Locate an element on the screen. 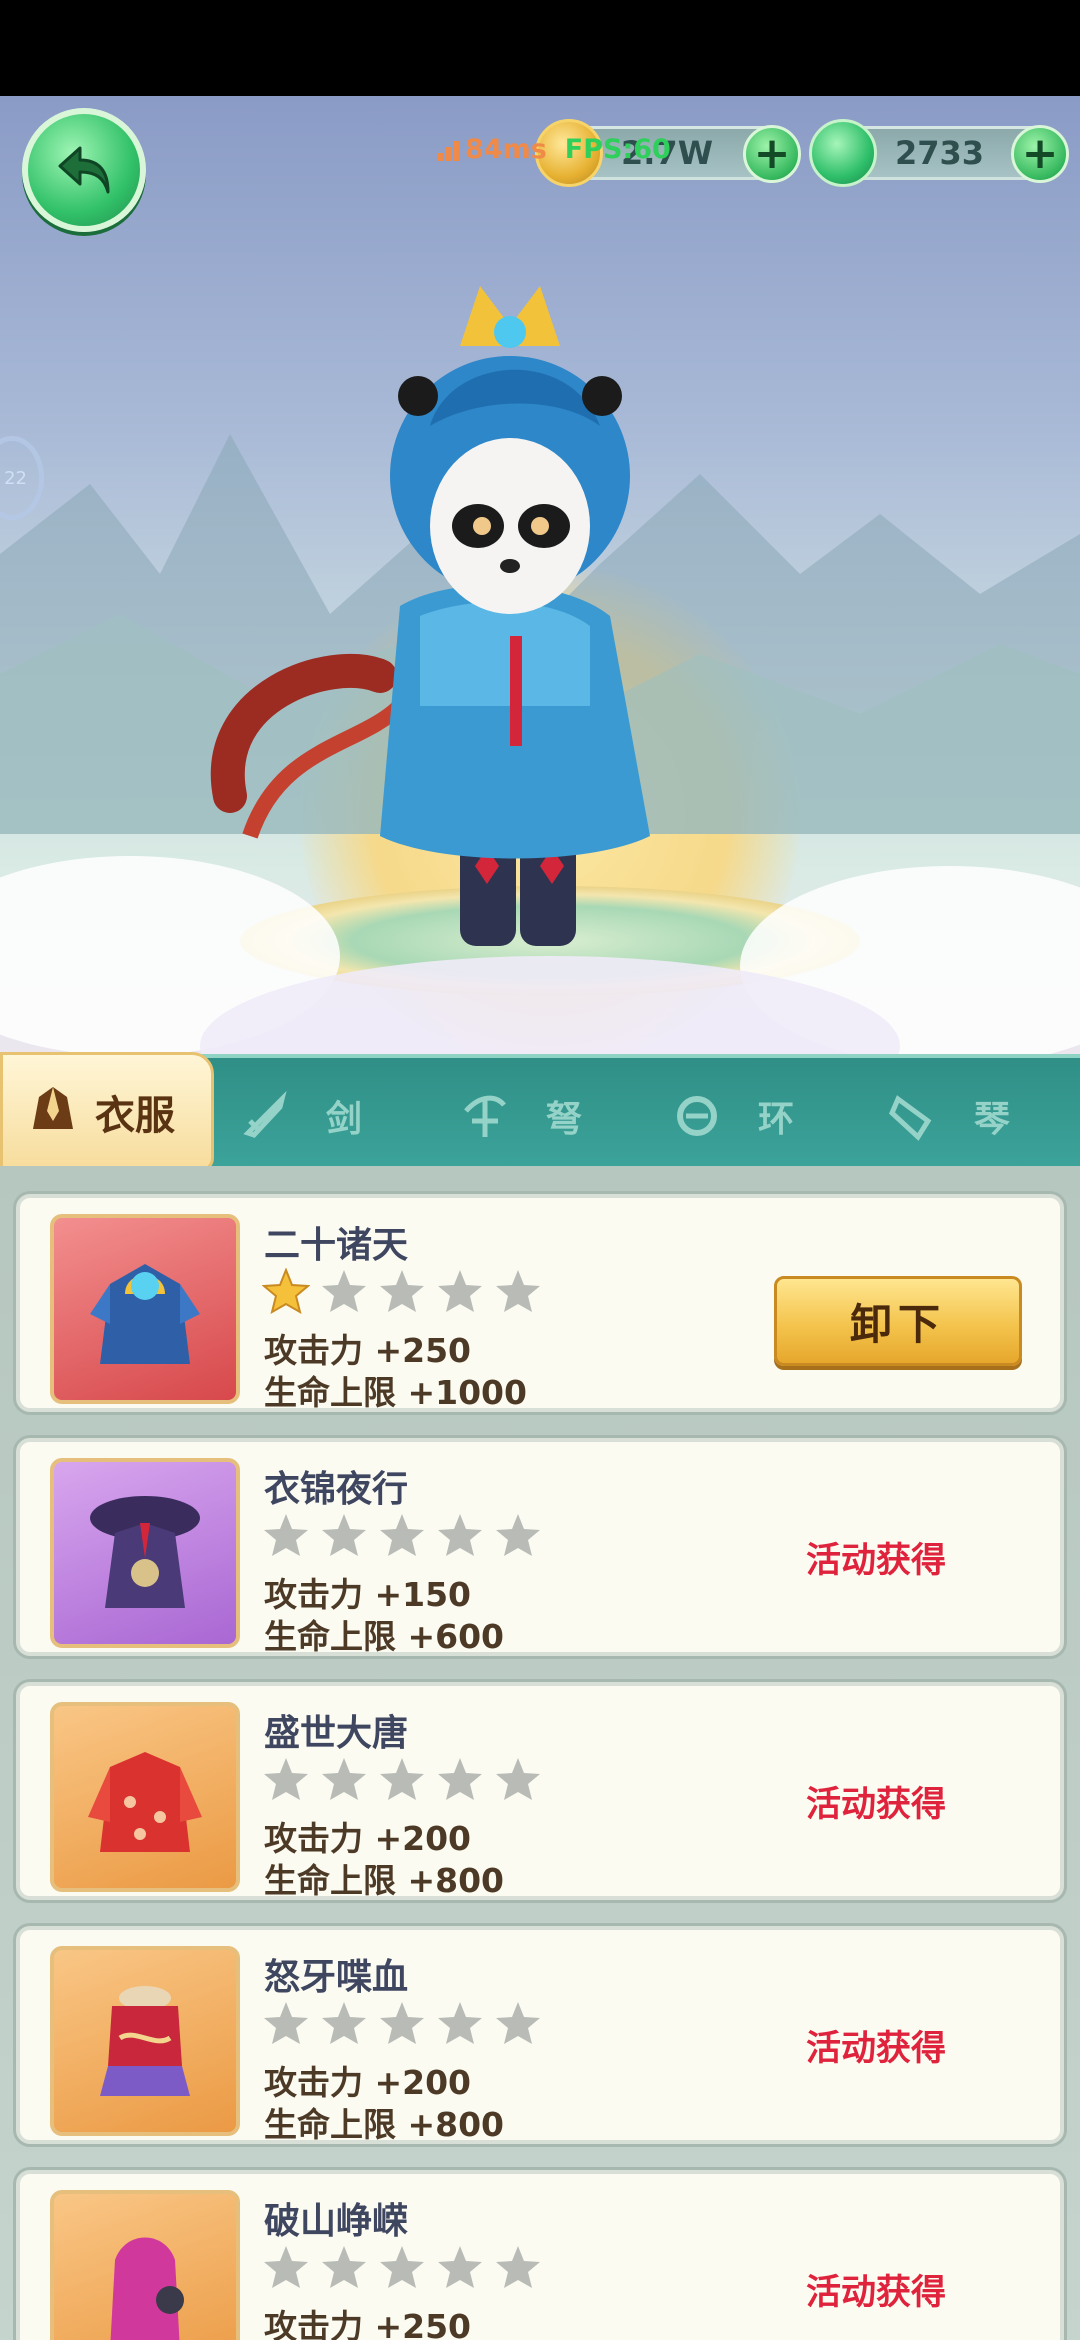 This screenshot has width=1080, height=2340. back-button is located at coordinates (84, 170).